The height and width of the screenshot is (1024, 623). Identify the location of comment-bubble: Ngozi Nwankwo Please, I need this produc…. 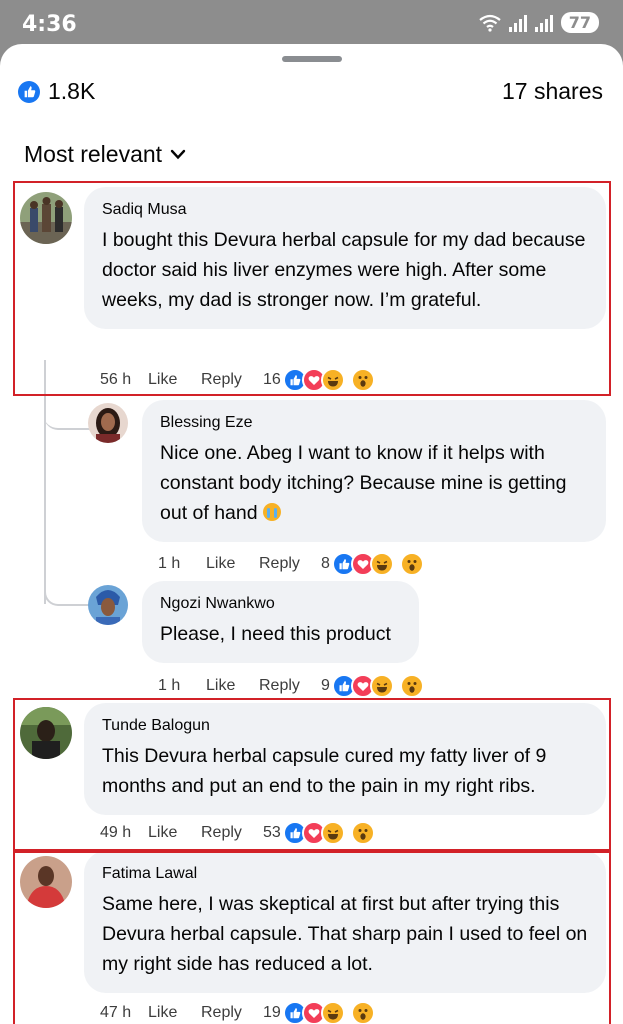
(280, 622).